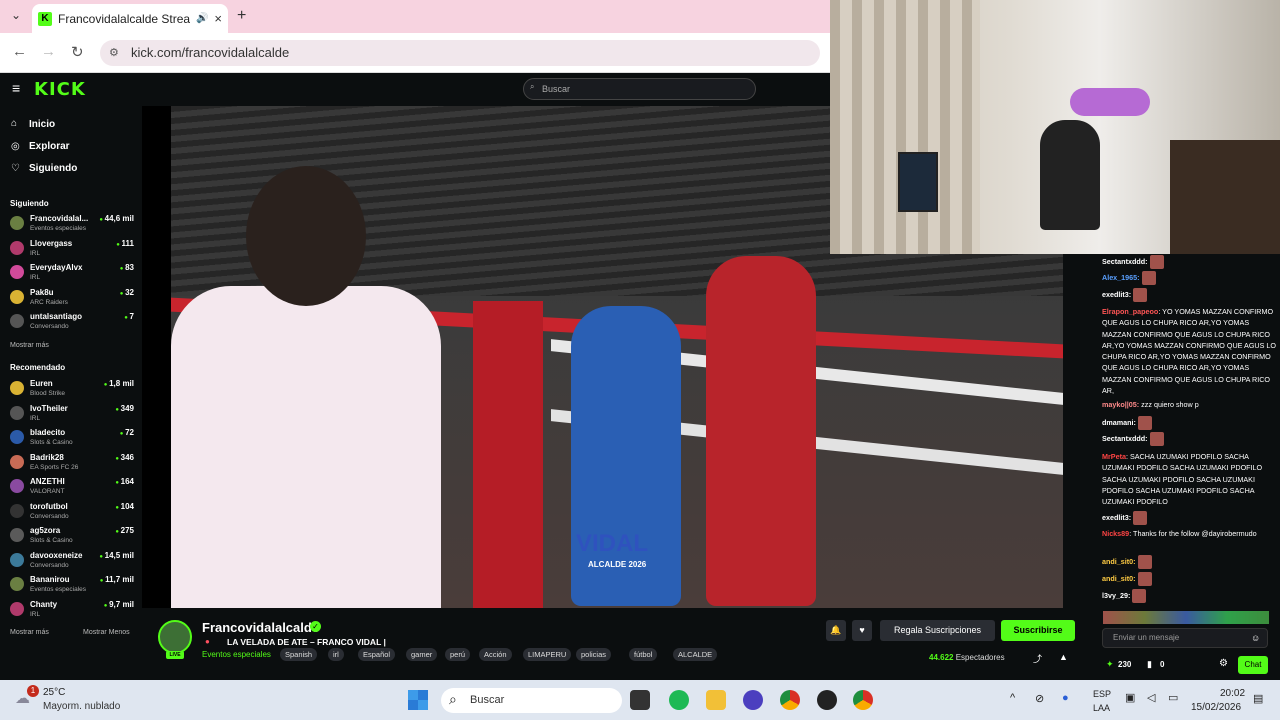 This screenshot has height=720, width=1280. Describe the element at coordinates (862, 630) in the screenshot. I see `favorite-heart-icon: ♥` at that location.